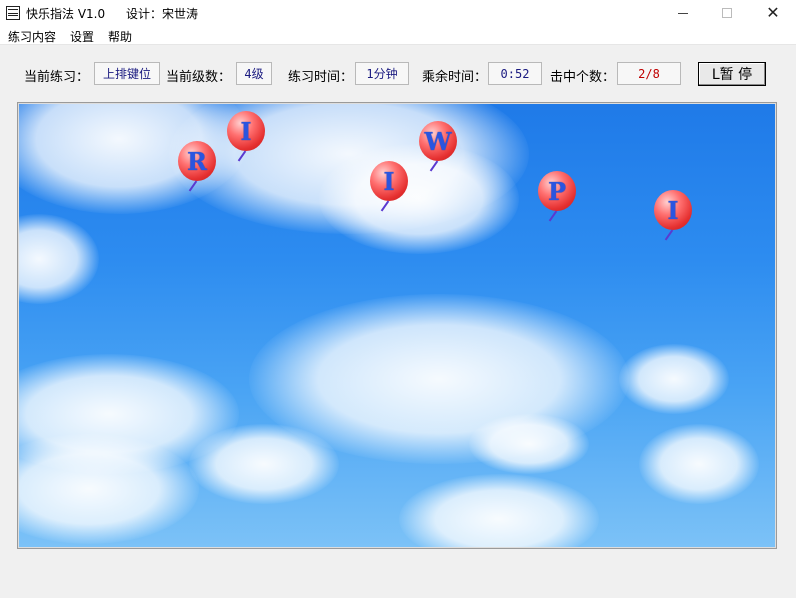  Describe the element at coordinates (398, 13) in the screenshot. I see `title-bar: 快乐指法 V1.0 设计：宋世涛 ✕` at that location.